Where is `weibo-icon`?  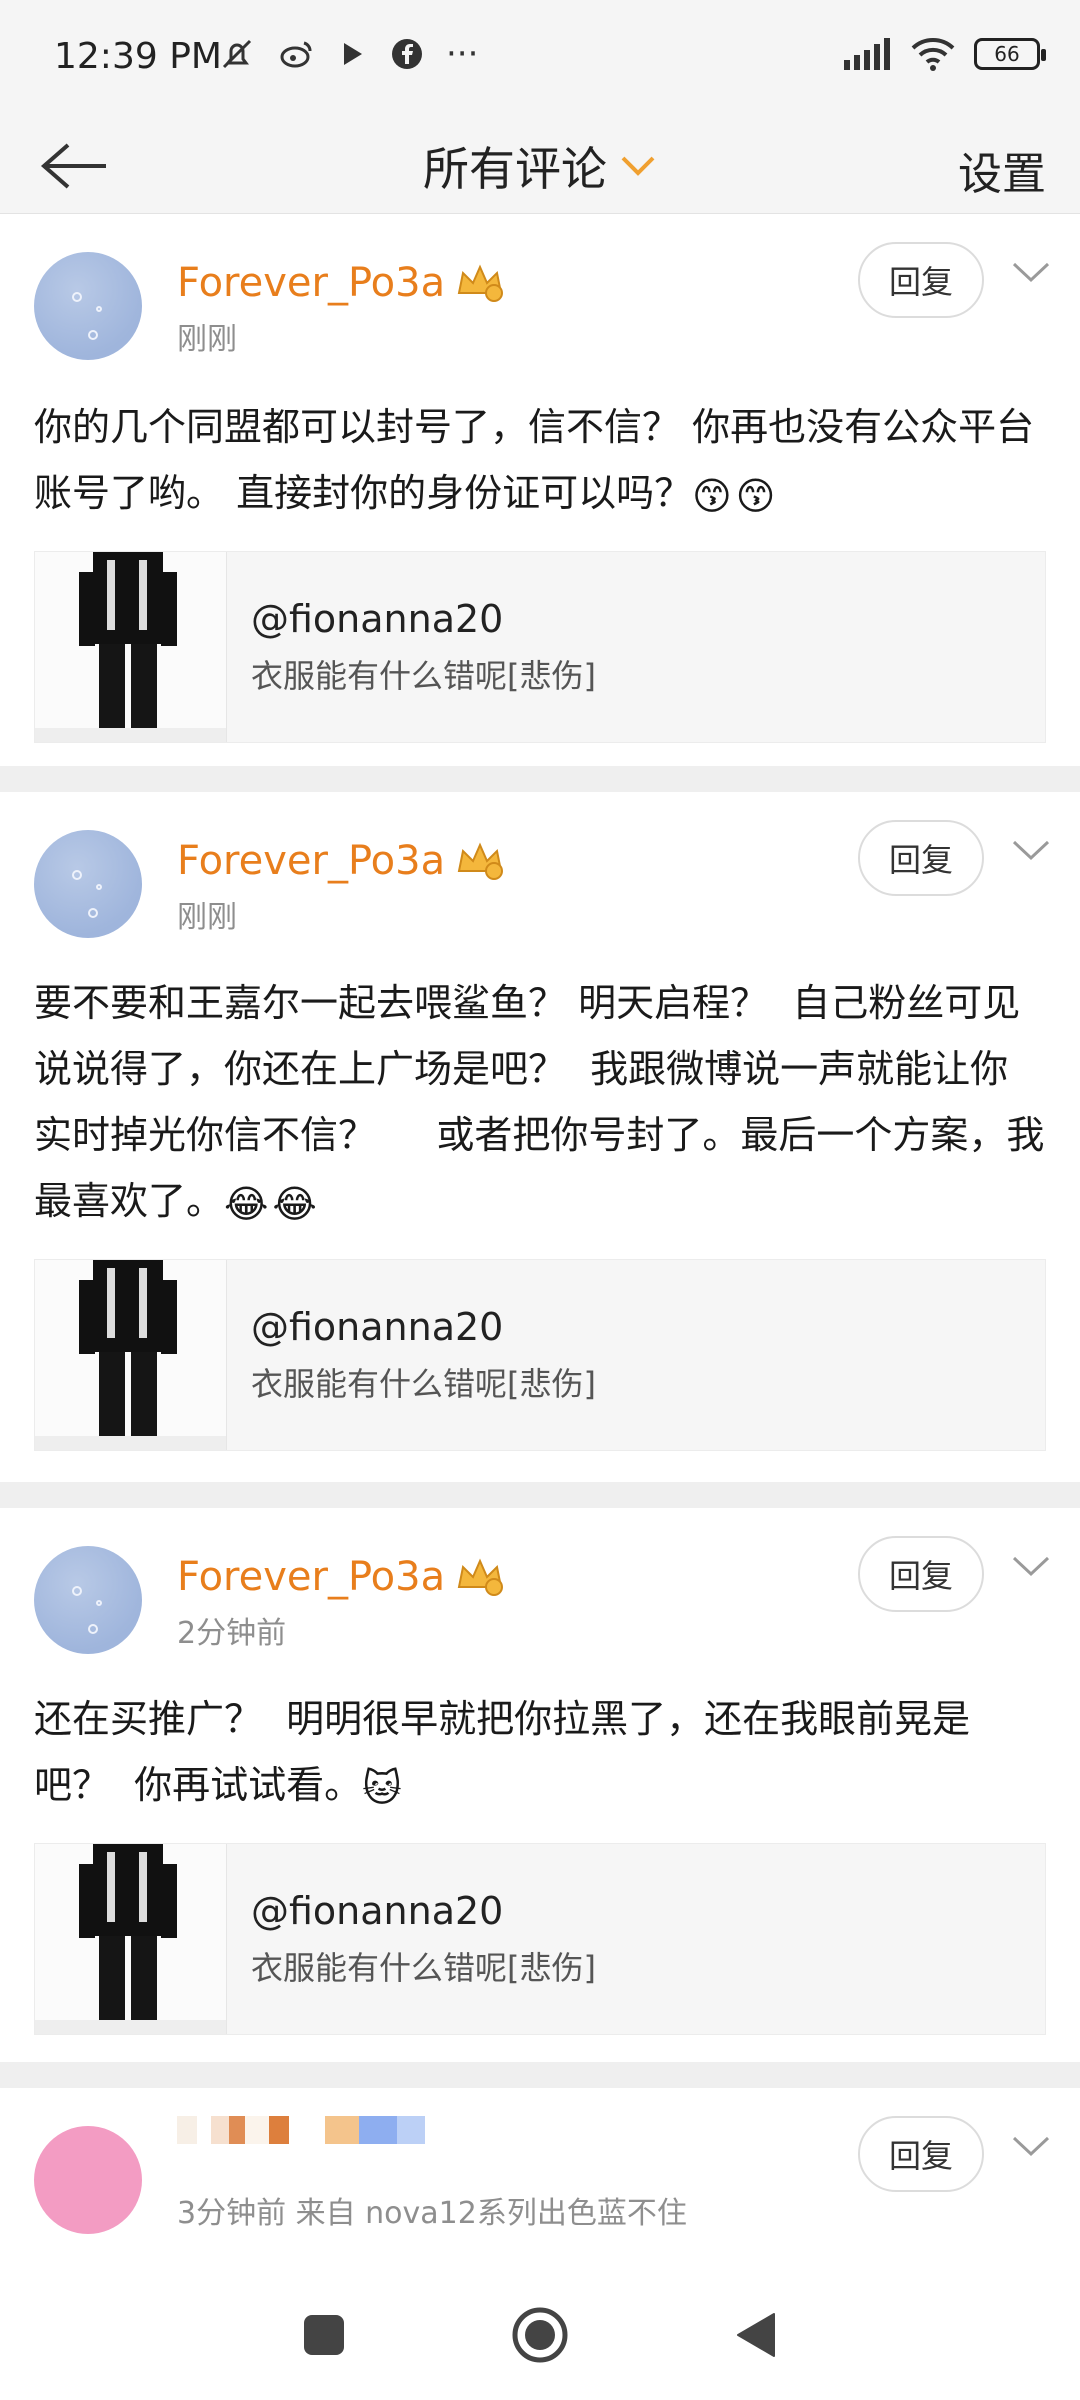
weibo-icon is located at coordinates (296, 54).